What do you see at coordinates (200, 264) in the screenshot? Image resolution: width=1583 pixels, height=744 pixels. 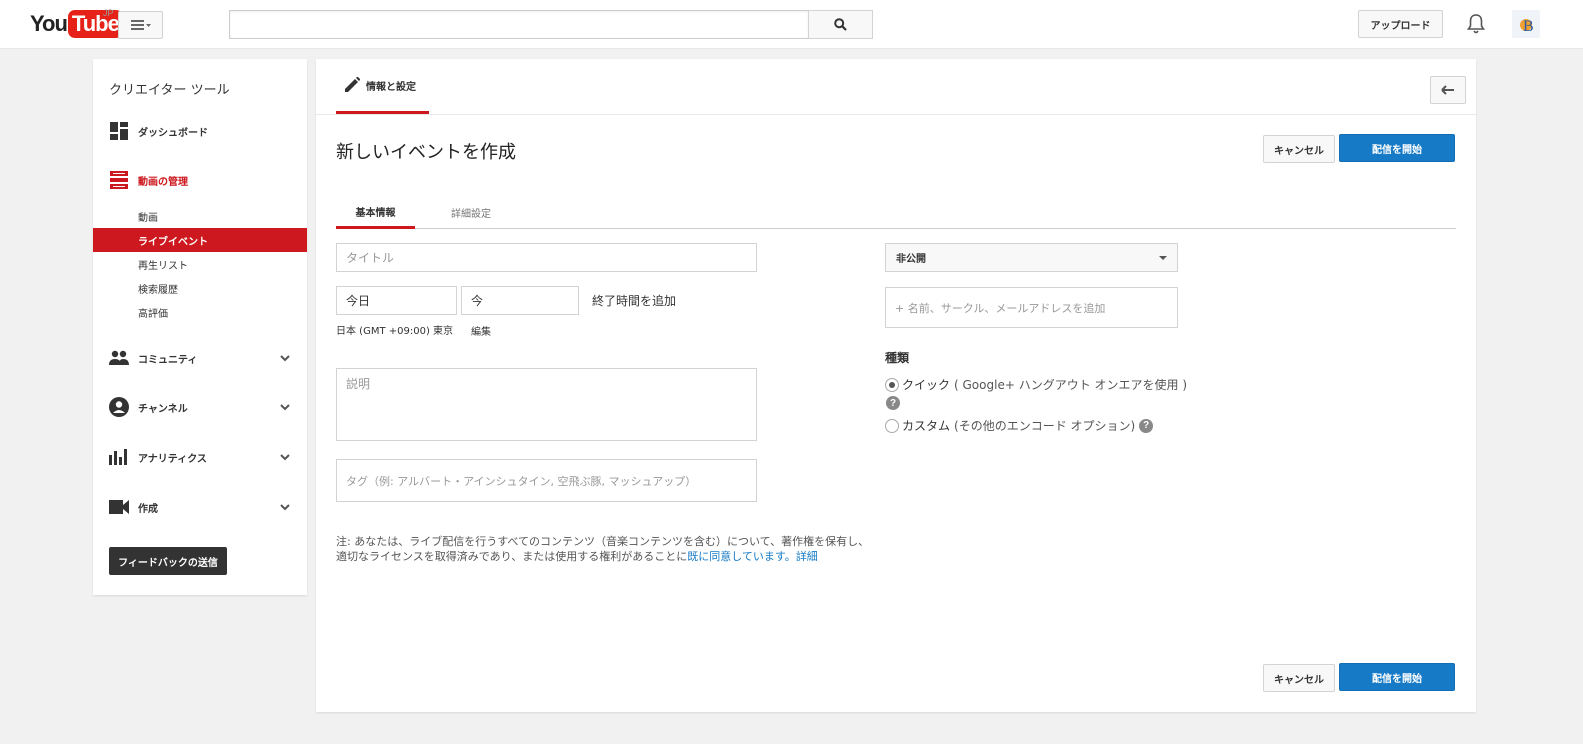 I see `sidebar-subitem-playlists: 再生リスト` at bounding box center [200, 264].